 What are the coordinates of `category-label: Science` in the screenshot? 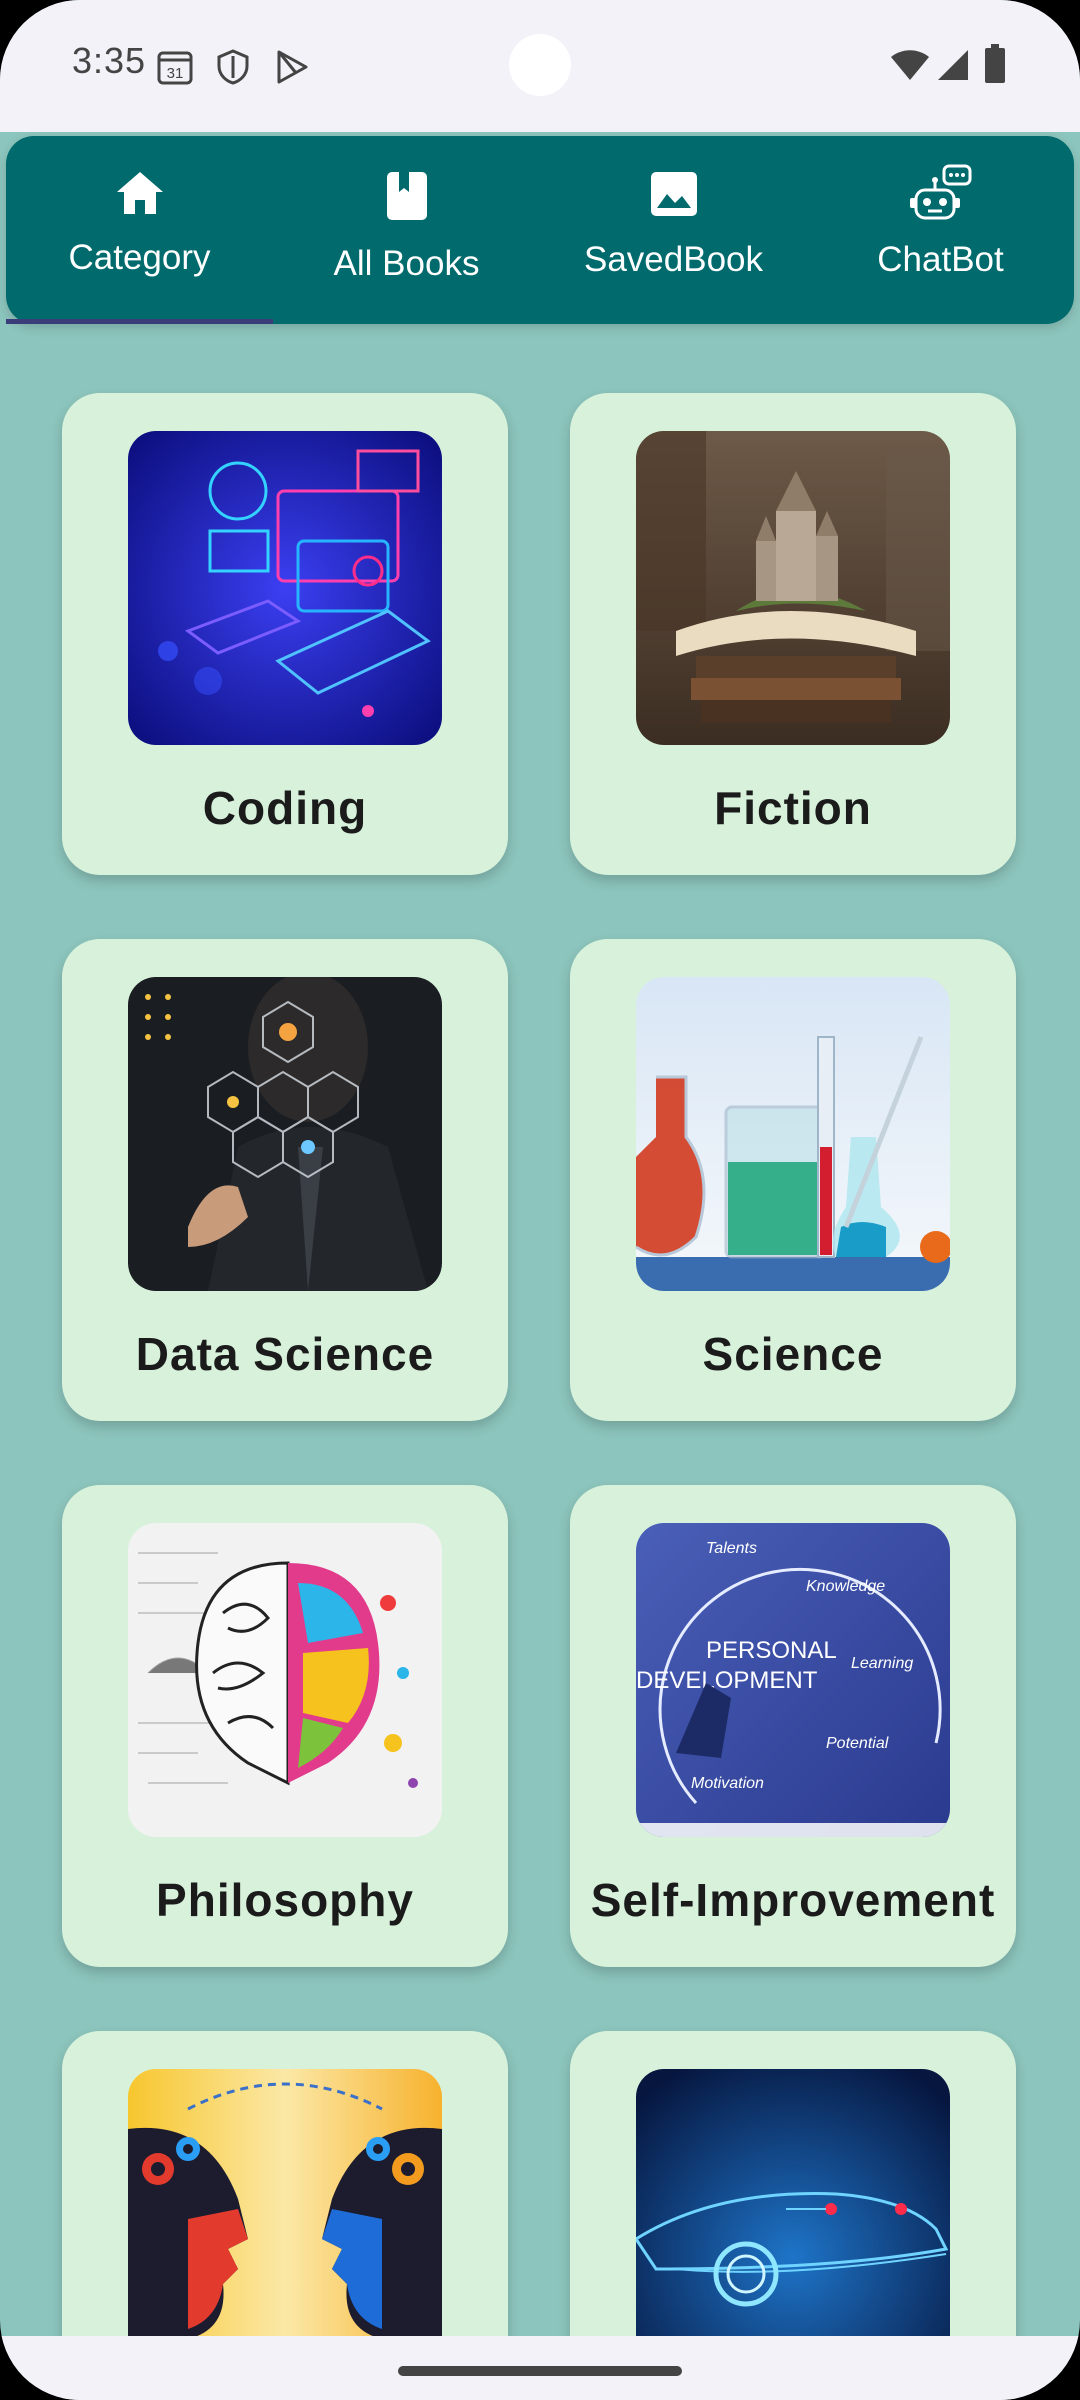 It's located at (793, 1354).